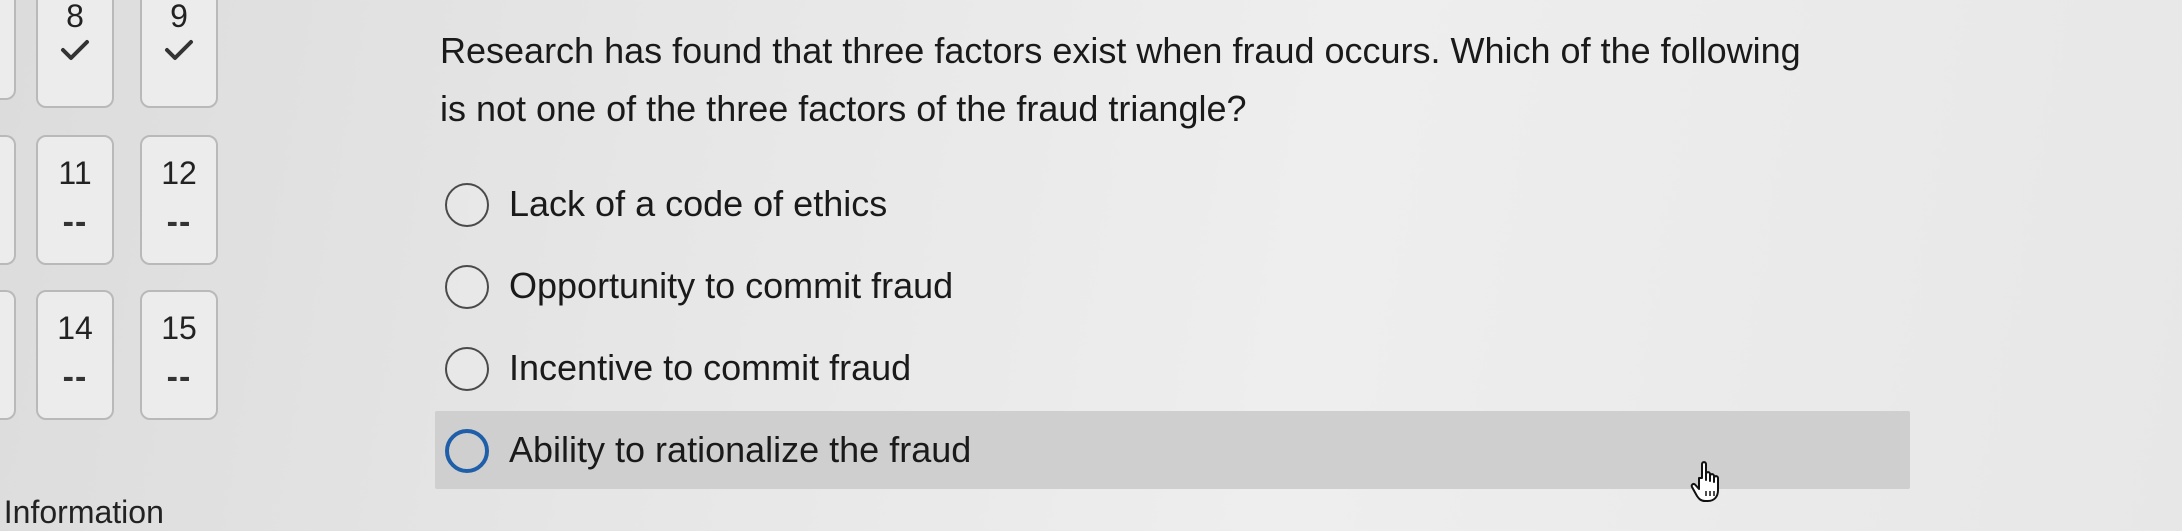  I want to click on nav-tile-question-12: 12 --, so click(179, 200).